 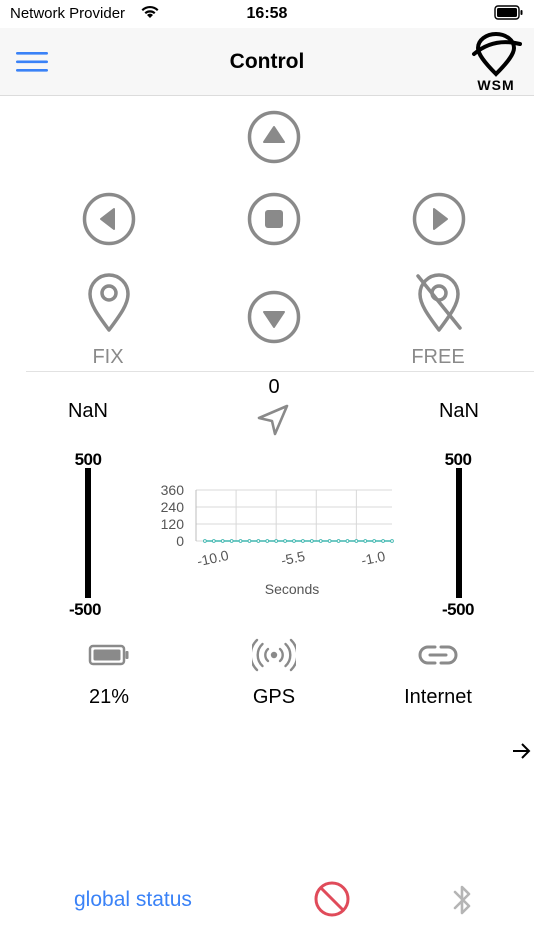 I want to click on battery-level: 21%, so click(x=109, y=697).